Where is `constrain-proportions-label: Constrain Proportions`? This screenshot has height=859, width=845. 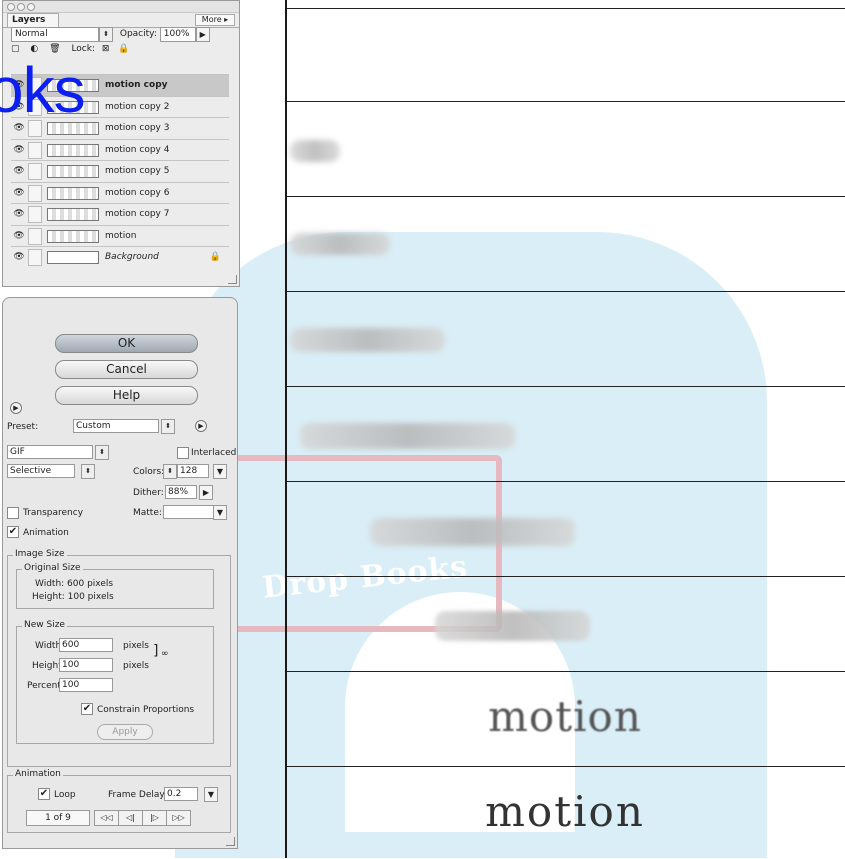
constrain-proportions-label: Constrain Proportions is located at coordinates (146, 710).